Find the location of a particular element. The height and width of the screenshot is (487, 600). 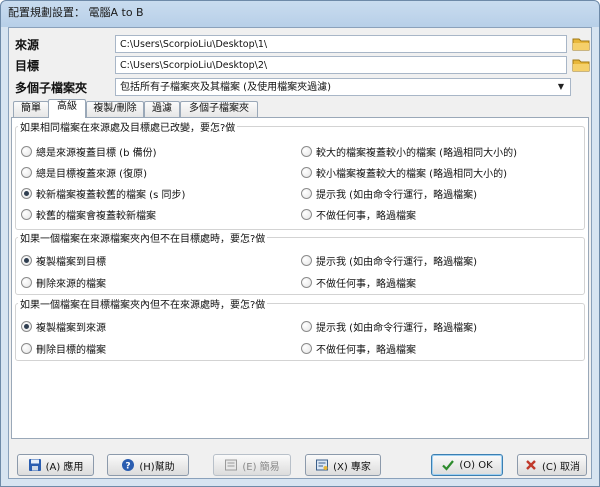

tab-simple: 簡單 is located at coordinates (31, 109).